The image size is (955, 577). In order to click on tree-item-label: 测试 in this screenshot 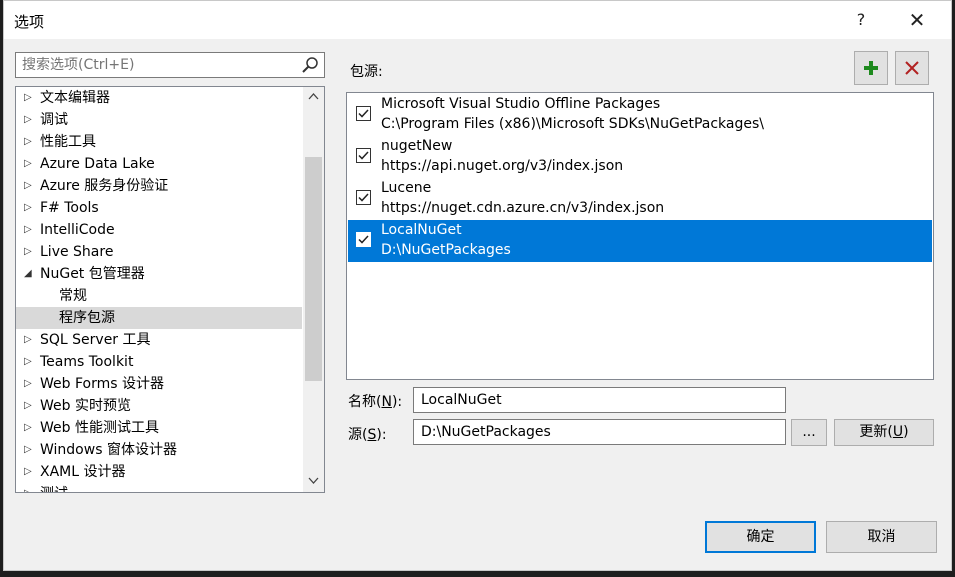, I will do `click(54, 487)`.